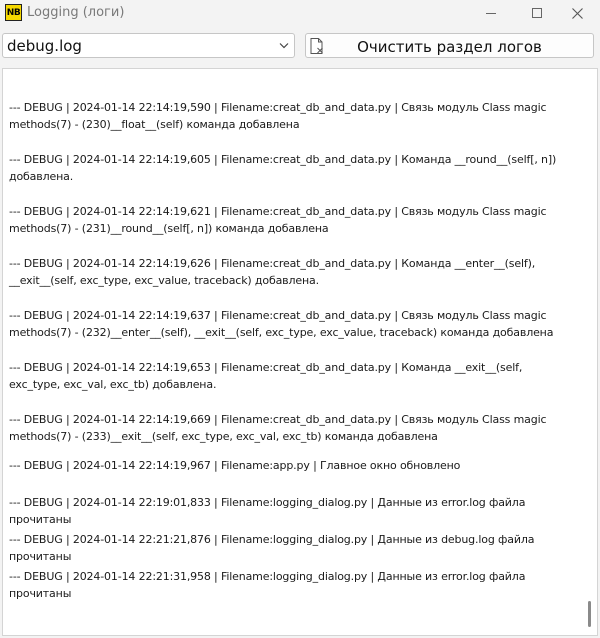  I want to click on close-icon, so click(577, 13).